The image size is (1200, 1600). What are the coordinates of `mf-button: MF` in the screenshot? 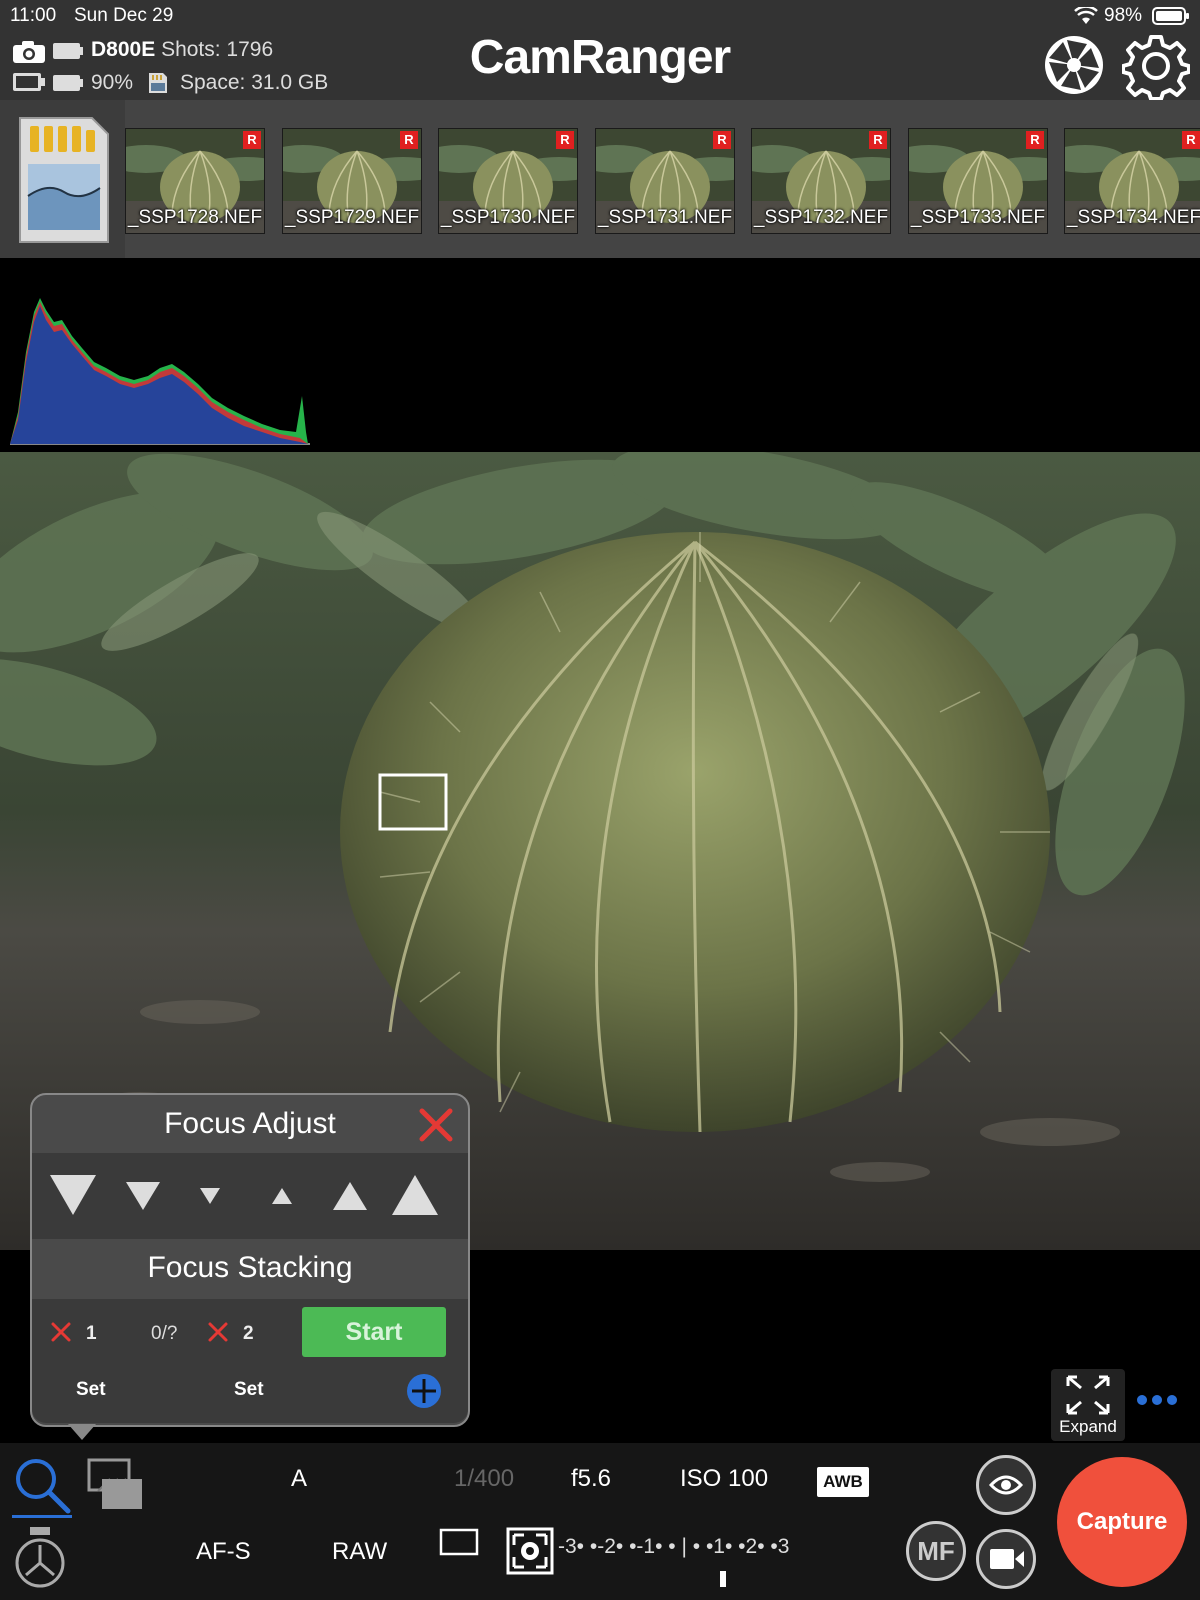 It's located at (936, 1551).